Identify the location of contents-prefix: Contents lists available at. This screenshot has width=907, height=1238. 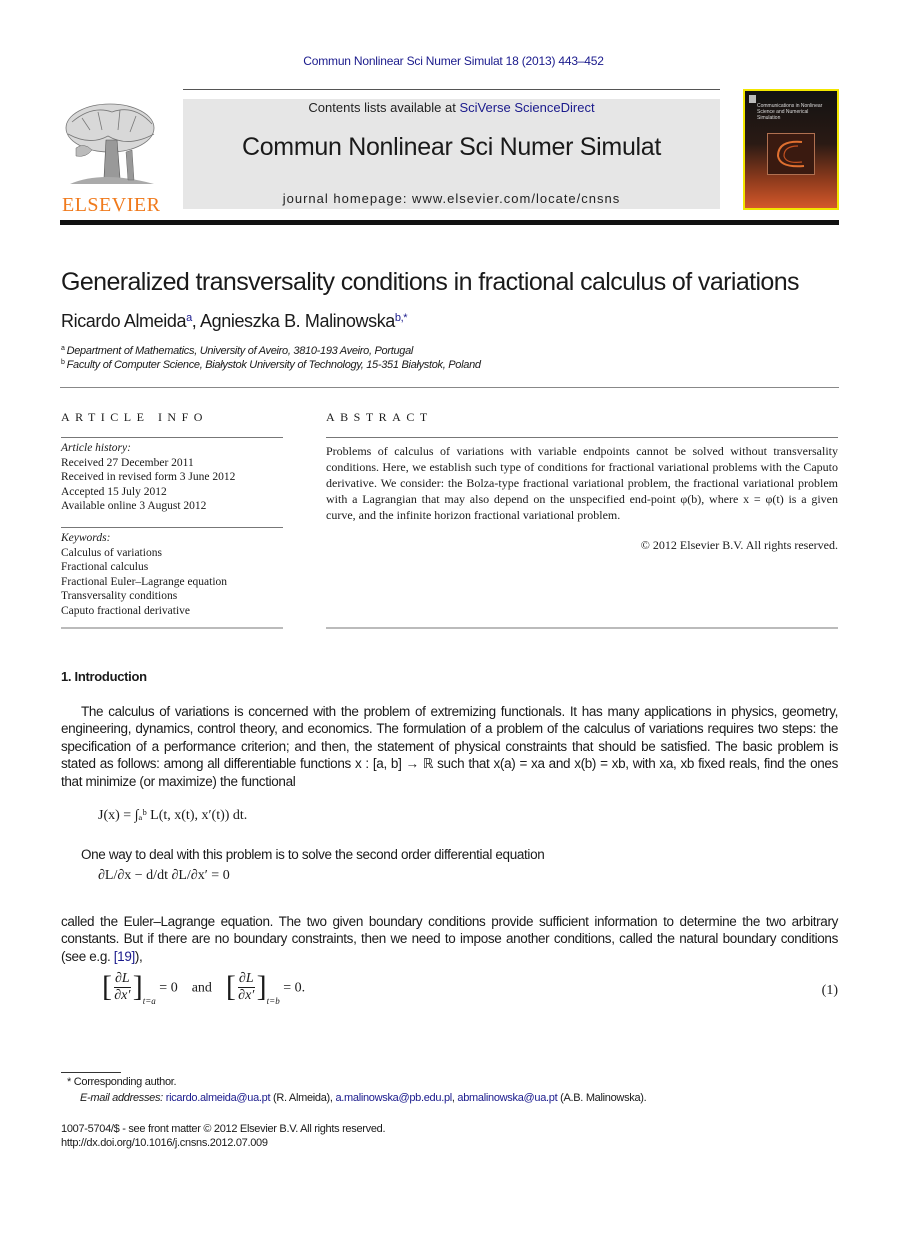
(384, 107).